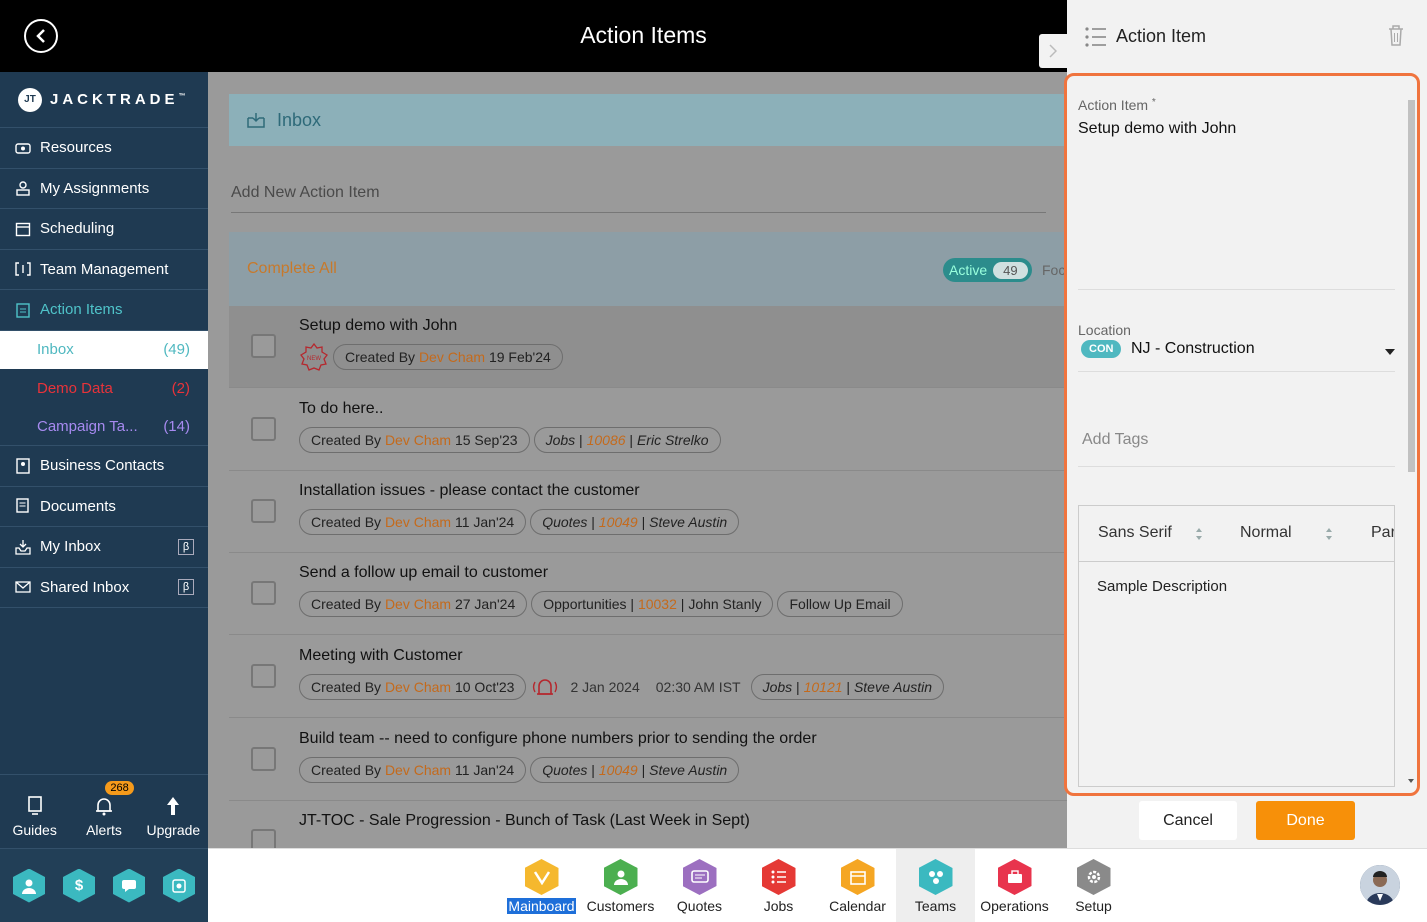 This screenshot has width=1427, height=922. What do you see at coordinates (968, 270) in the screenshot?
I see `active-label: Active` at bounding box center [968, 270].